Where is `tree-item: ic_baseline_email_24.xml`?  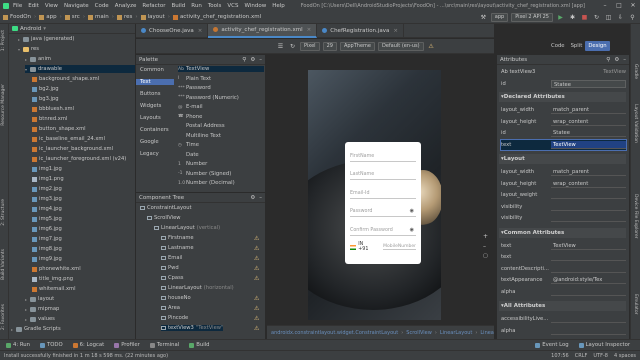 tree-item: ic_baseline_email_24.xml is located at coordinates (68, 139).